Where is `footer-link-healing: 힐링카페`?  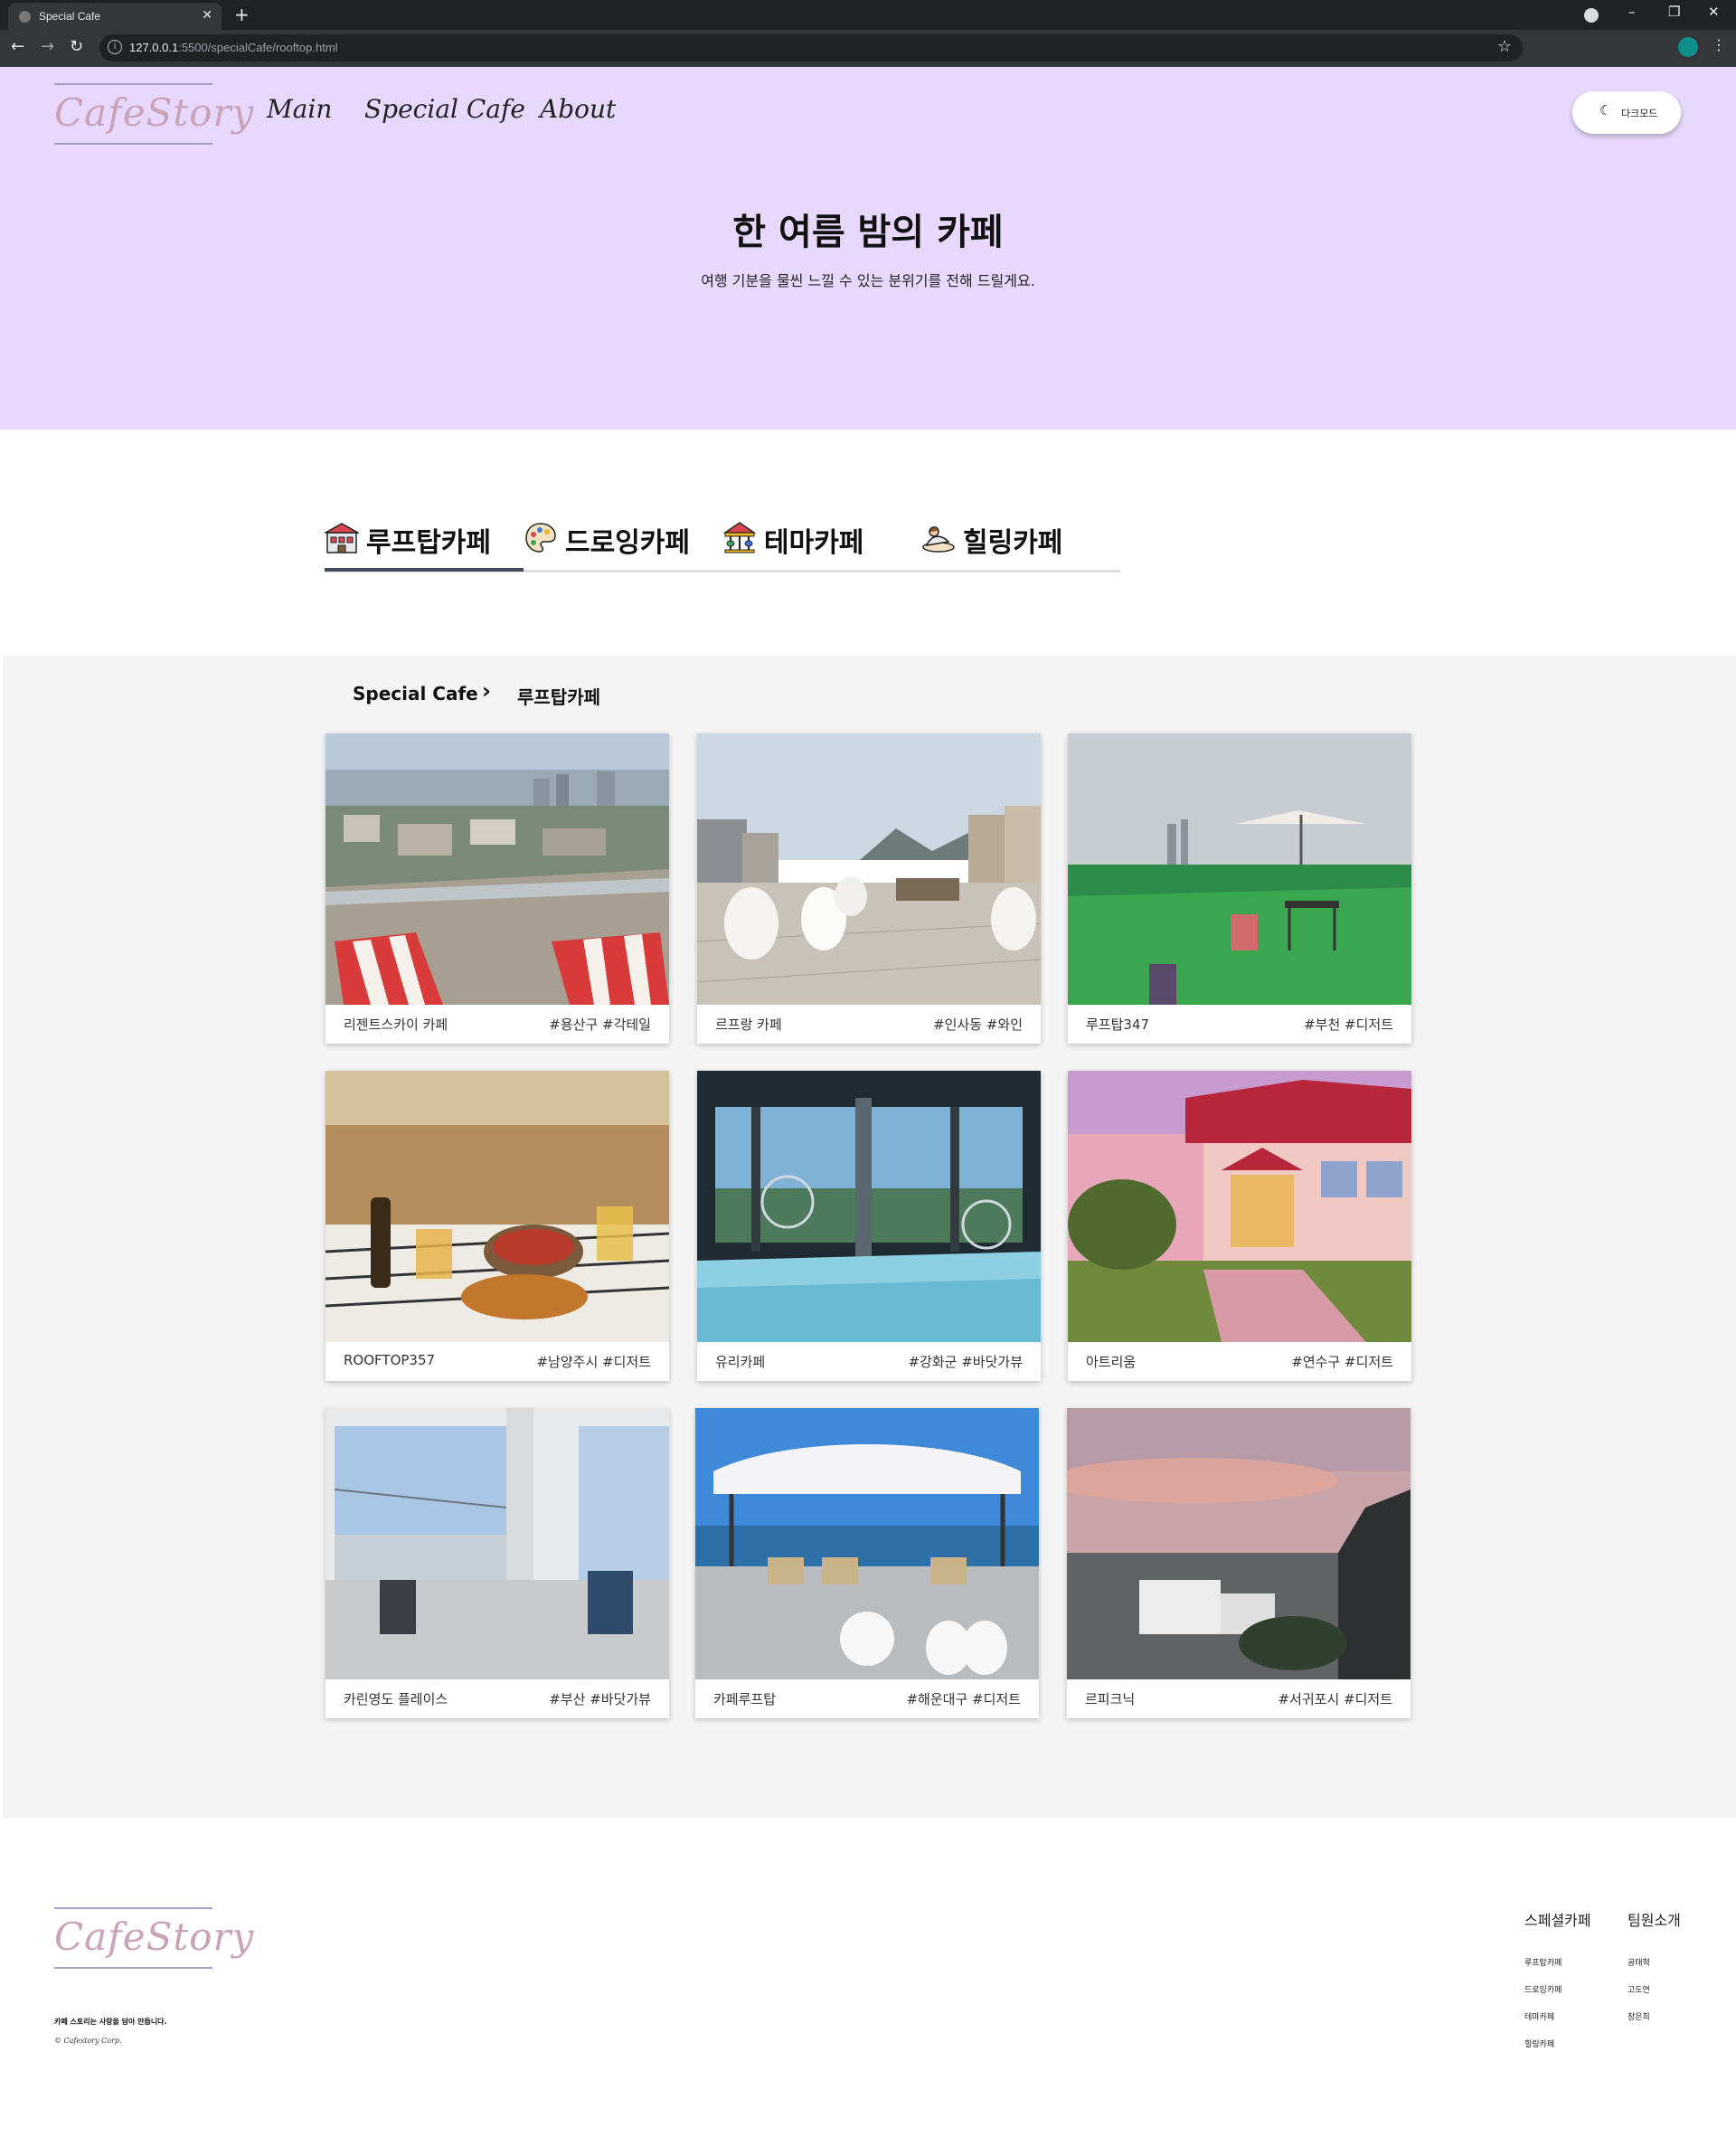 footer-link-healing: 힐링카페 is located at coordinates (1539, 2043).